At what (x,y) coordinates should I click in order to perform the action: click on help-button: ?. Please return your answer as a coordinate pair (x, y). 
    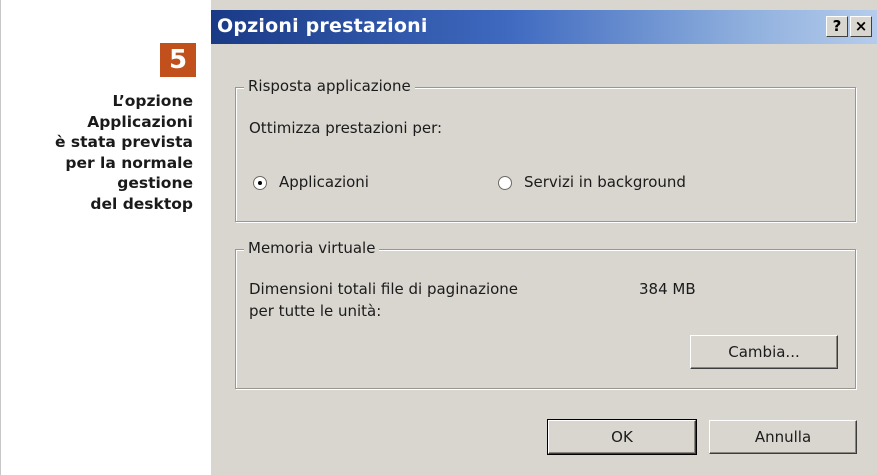
    Looking at the image, I should click on (837, 26).